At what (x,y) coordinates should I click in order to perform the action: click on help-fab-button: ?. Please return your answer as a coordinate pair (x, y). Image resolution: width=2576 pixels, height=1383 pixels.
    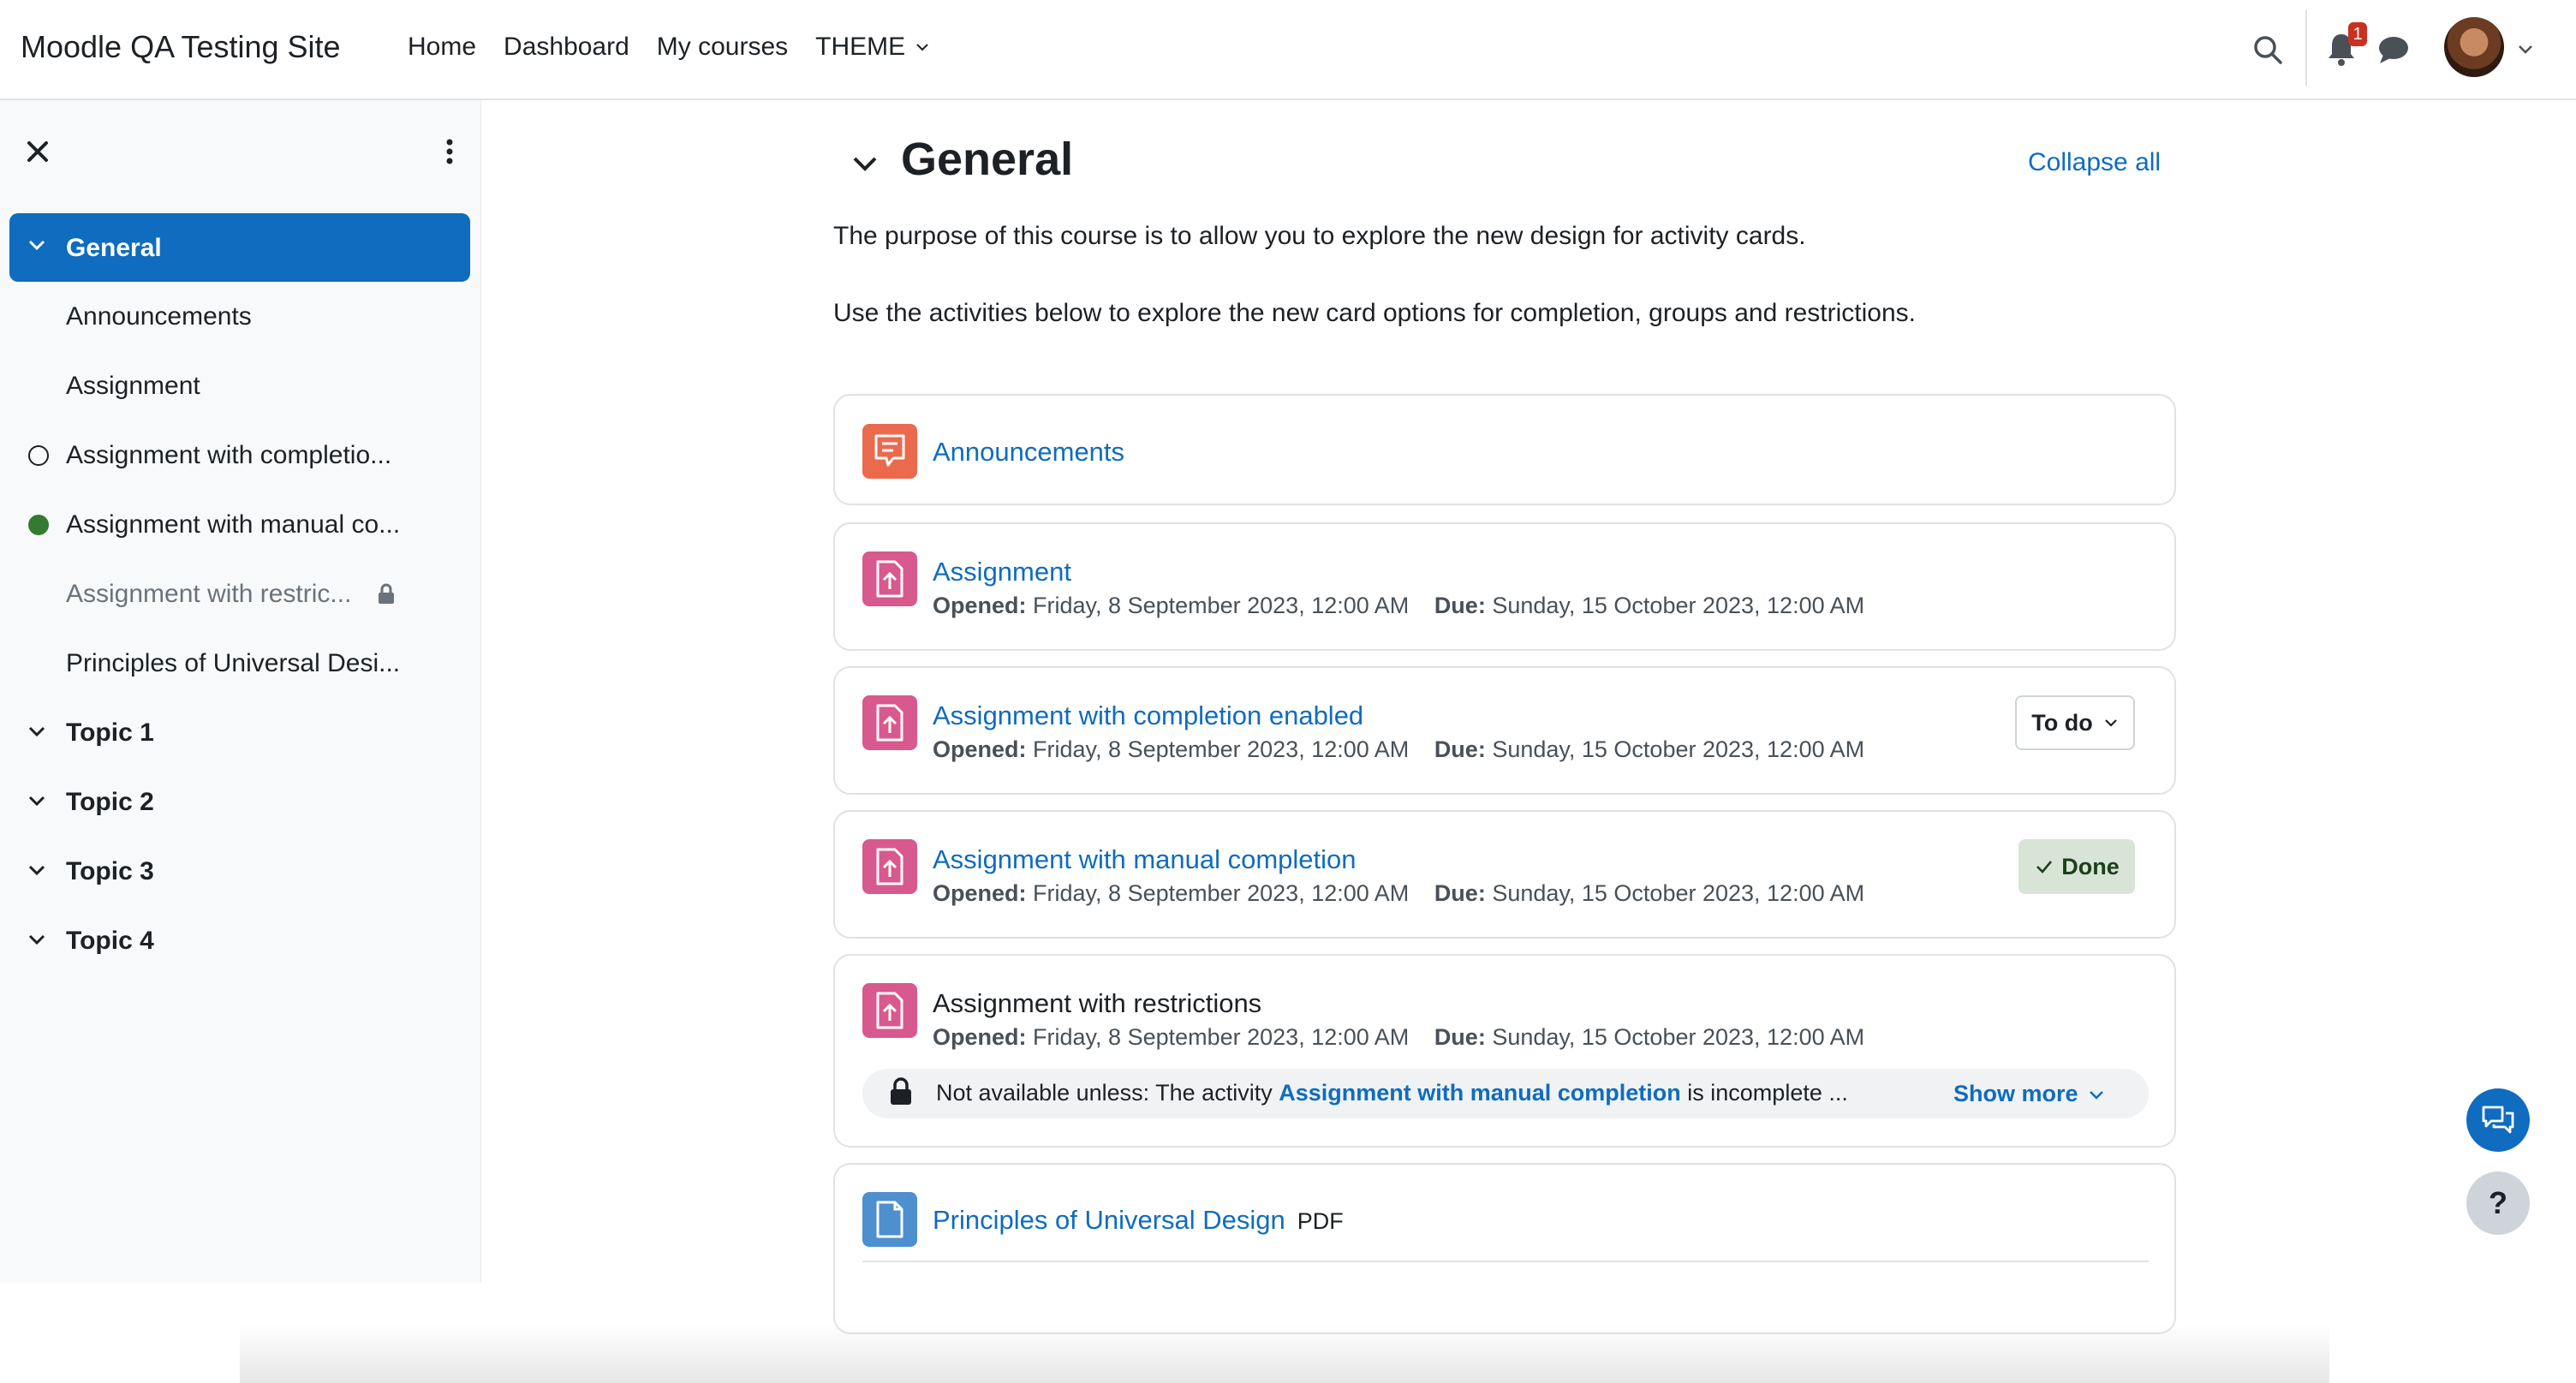
    Looking at the image, I should click on (2498, 1203).